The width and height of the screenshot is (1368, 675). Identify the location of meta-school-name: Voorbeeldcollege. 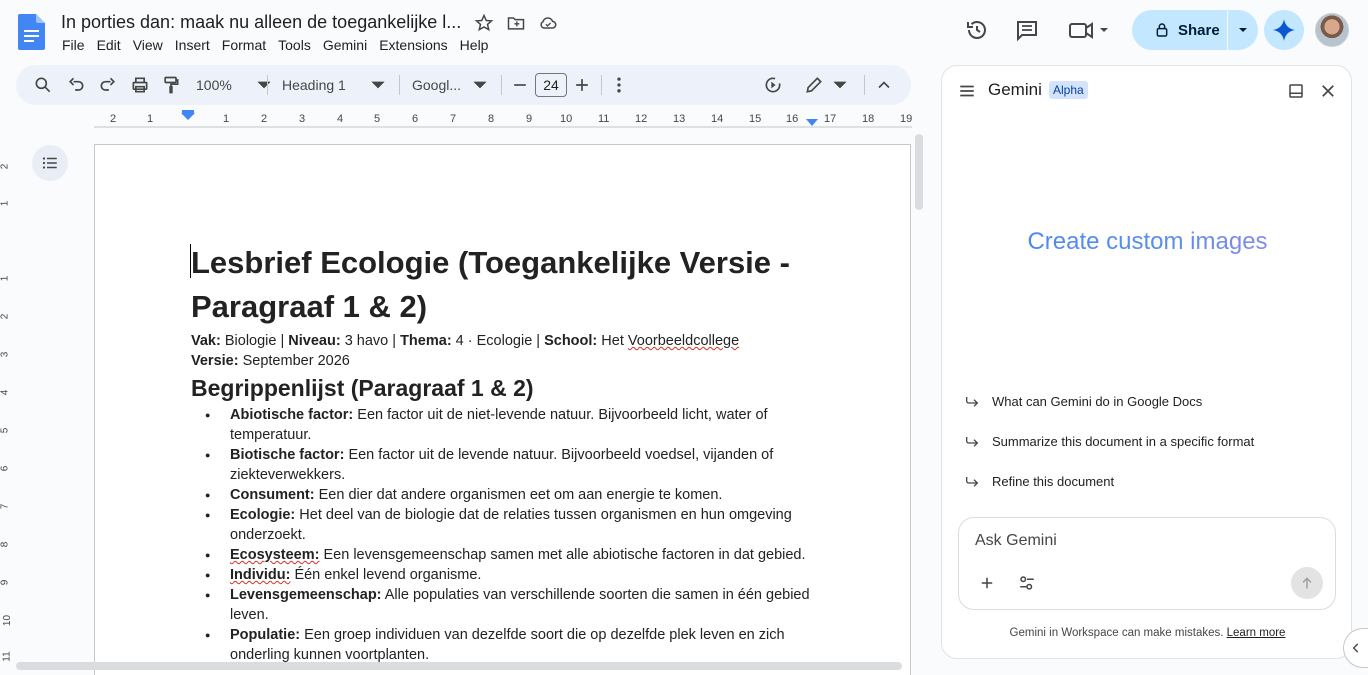
(683, 341).